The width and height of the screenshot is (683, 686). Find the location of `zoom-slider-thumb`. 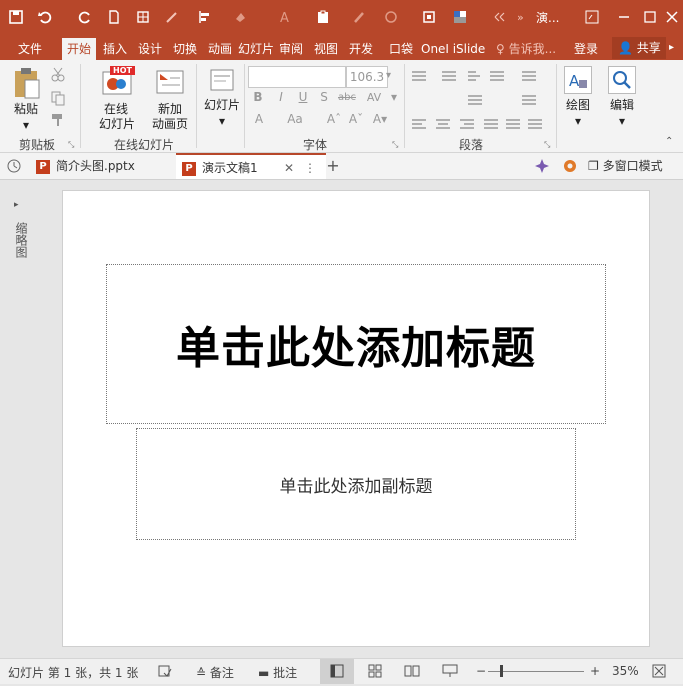

zoom-slider-thumb is located at coordinates (501, 671).